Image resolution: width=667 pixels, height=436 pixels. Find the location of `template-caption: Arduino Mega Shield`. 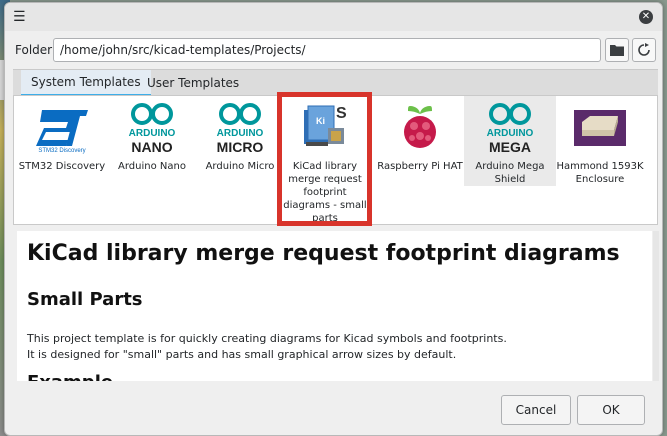

template-caption: Arduino Mega Shield is located at coordinates (510, 173).